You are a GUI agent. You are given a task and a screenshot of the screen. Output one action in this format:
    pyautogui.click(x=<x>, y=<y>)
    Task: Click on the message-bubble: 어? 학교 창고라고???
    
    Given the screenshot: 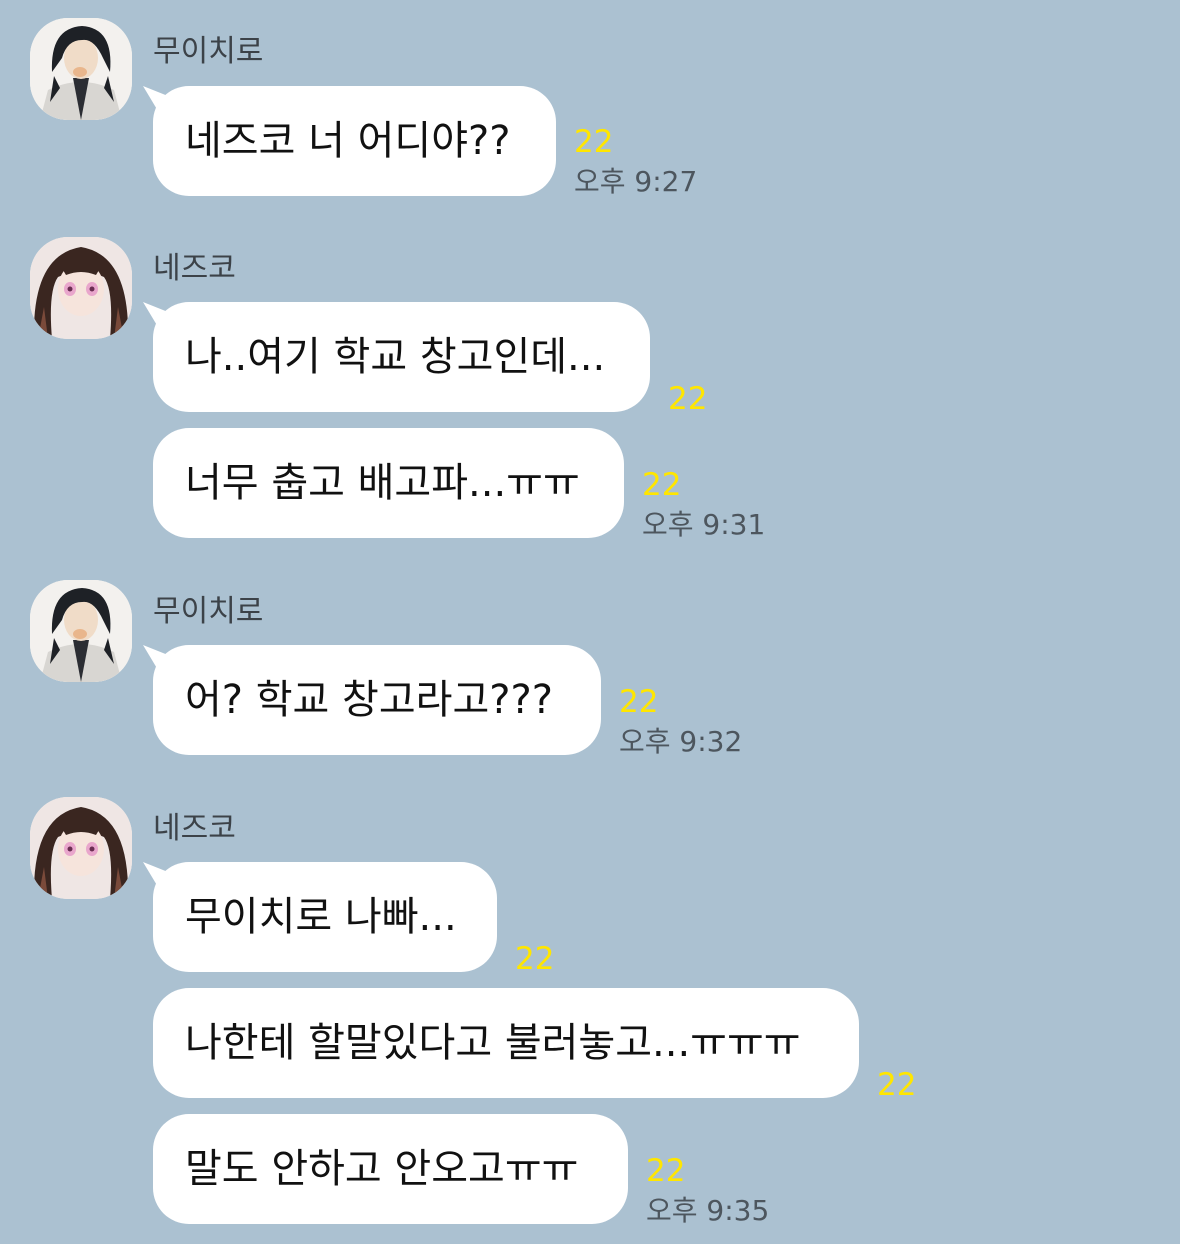 What is the action you would take?
    pyautogui.click(x=377, y=700)
    